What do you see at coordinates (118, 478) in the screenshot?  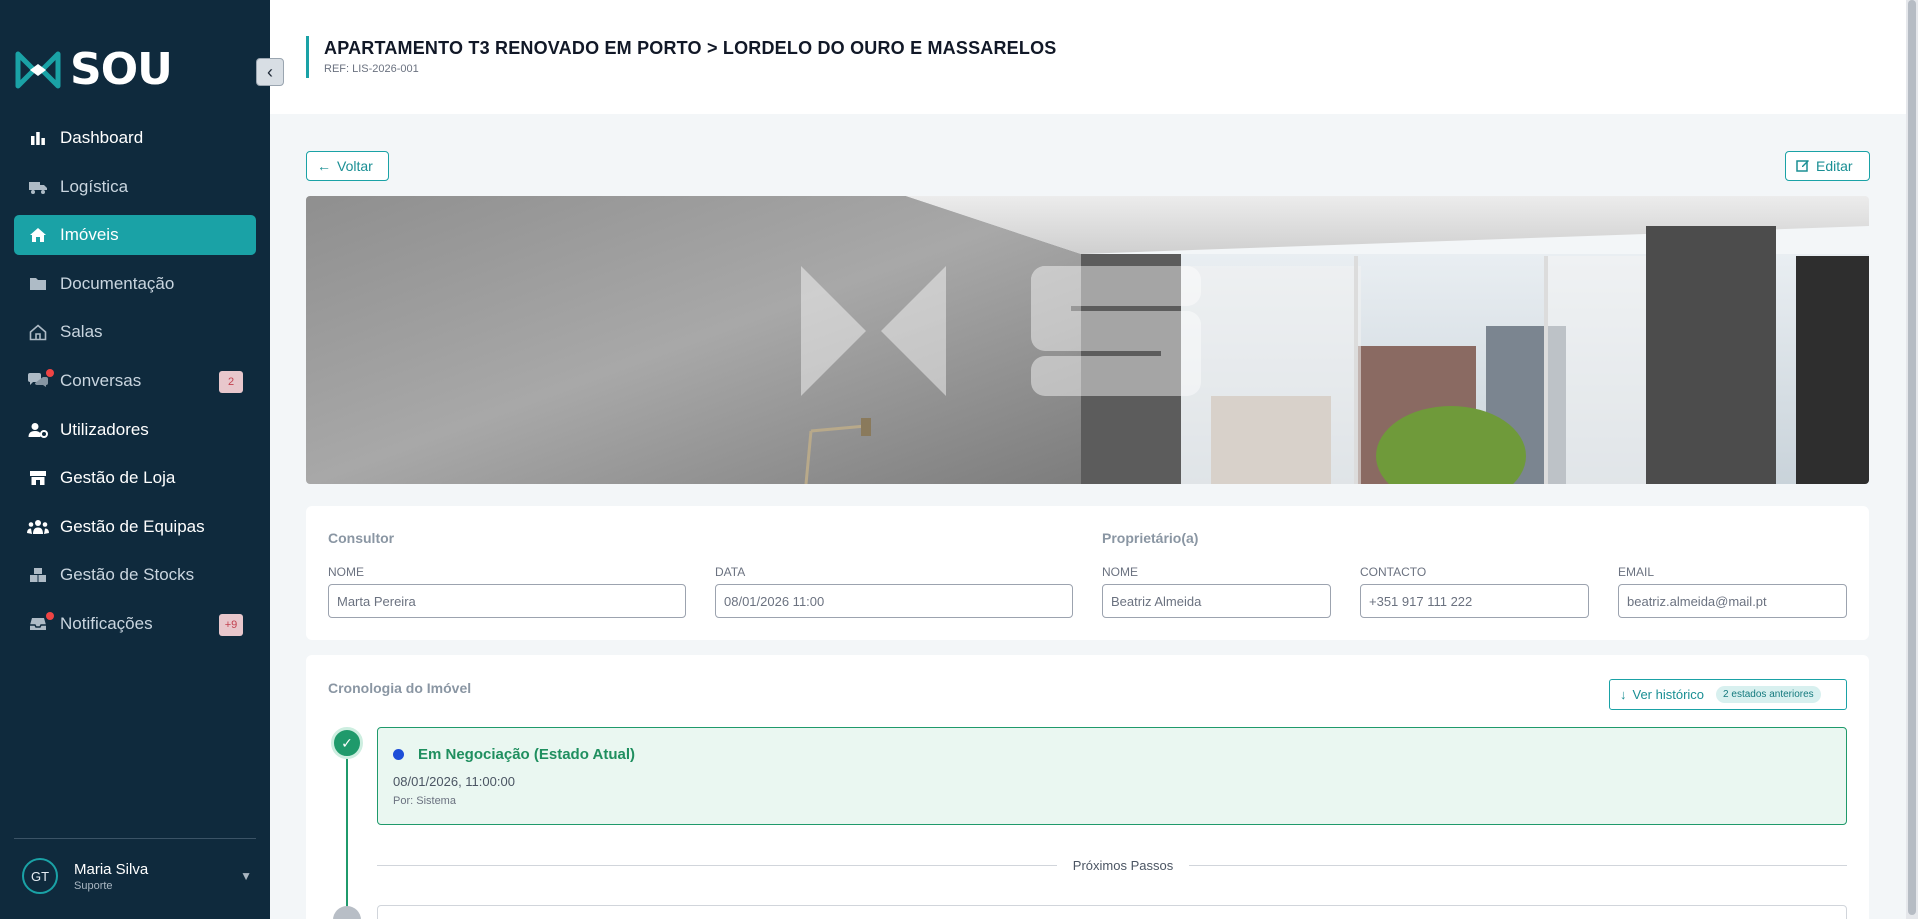 I see `sidebar-item-label: Gestão de Loja` at bounding box center [118, 478].